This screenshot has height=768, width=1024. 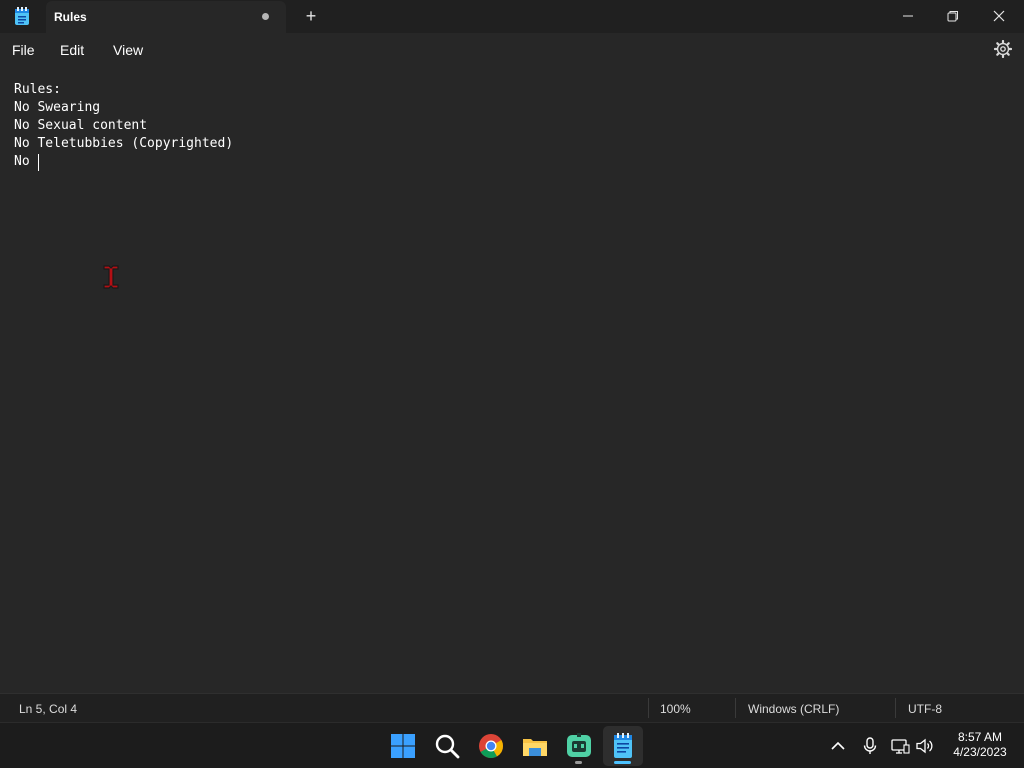 I want to click on network-icon, so click(x=900, y=746).